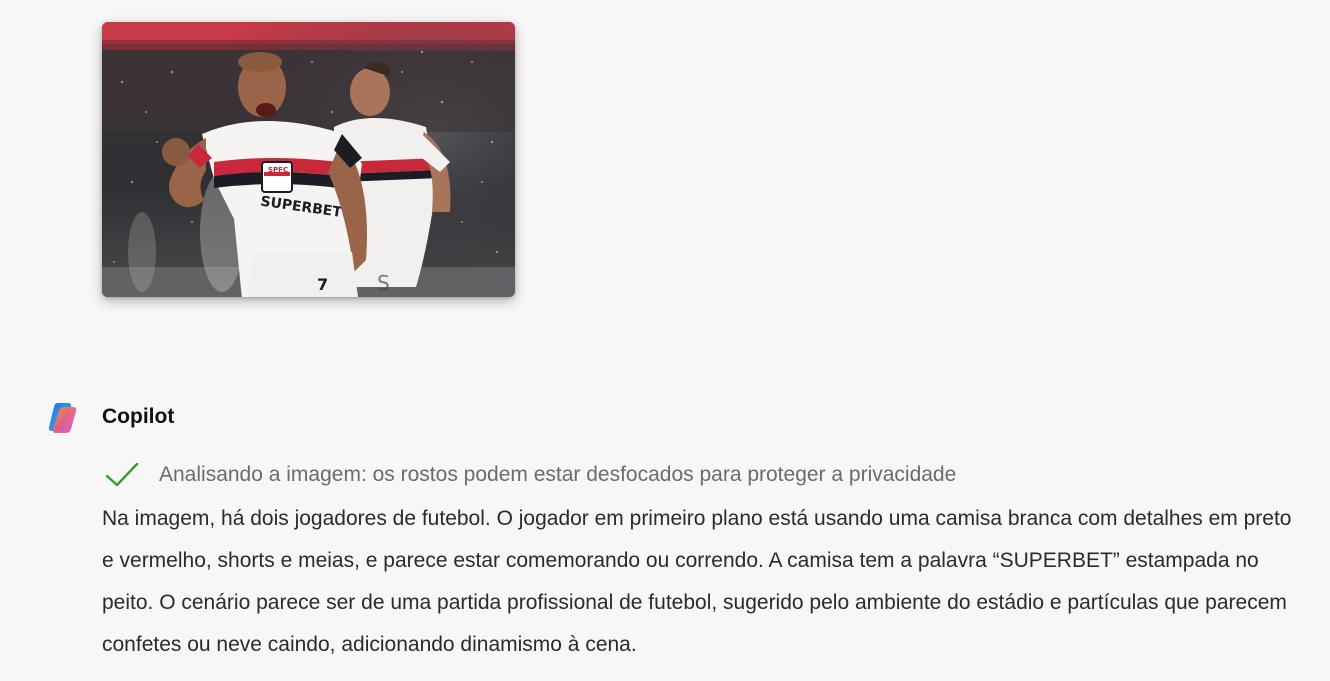 The height and width of the screenshot is (681, 1330). Describe the element at coordinates (66, 417) in the screenshot. I see `copilot-logo-icon` at that location.